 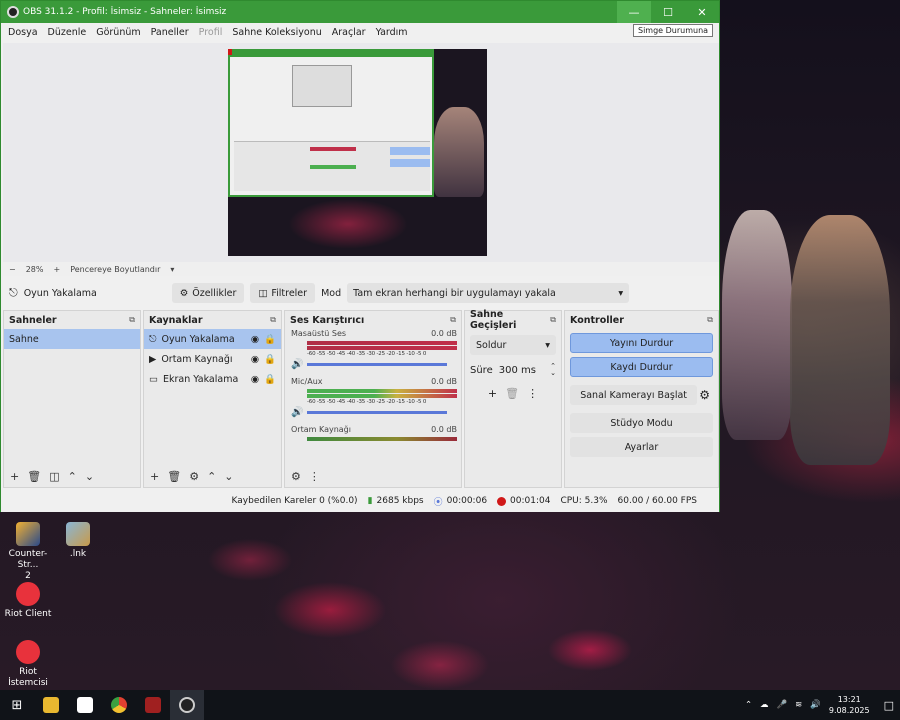 I want to click on transitions-dock-title: Sahne Geçişleri ⧉, so click(x=513, y=320).